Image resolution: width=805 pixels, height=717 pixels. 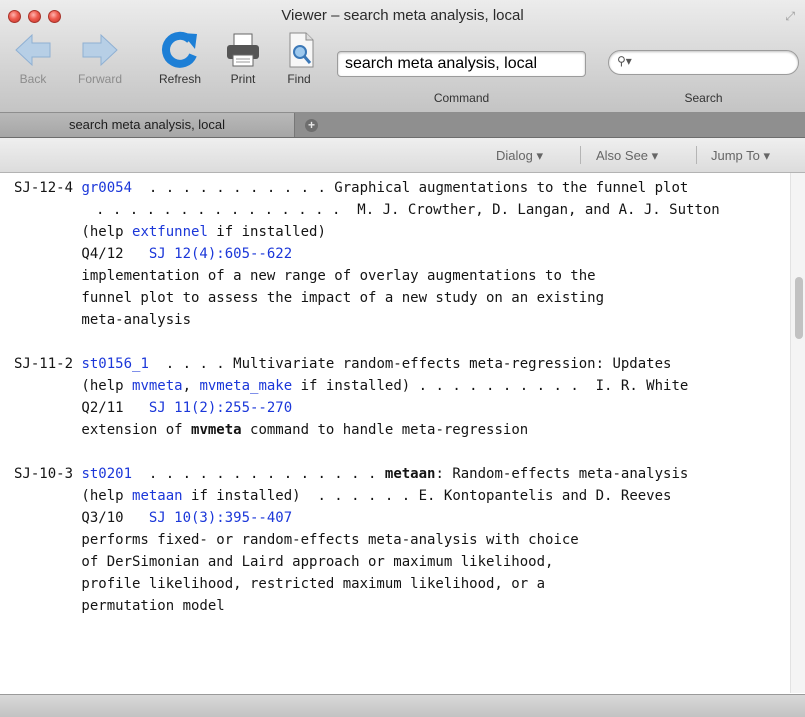 What do you see at coordinates (790, 16) in the screenshot?
I see `fullscreen-icon: ⤢` at bounding box center [790, 16].